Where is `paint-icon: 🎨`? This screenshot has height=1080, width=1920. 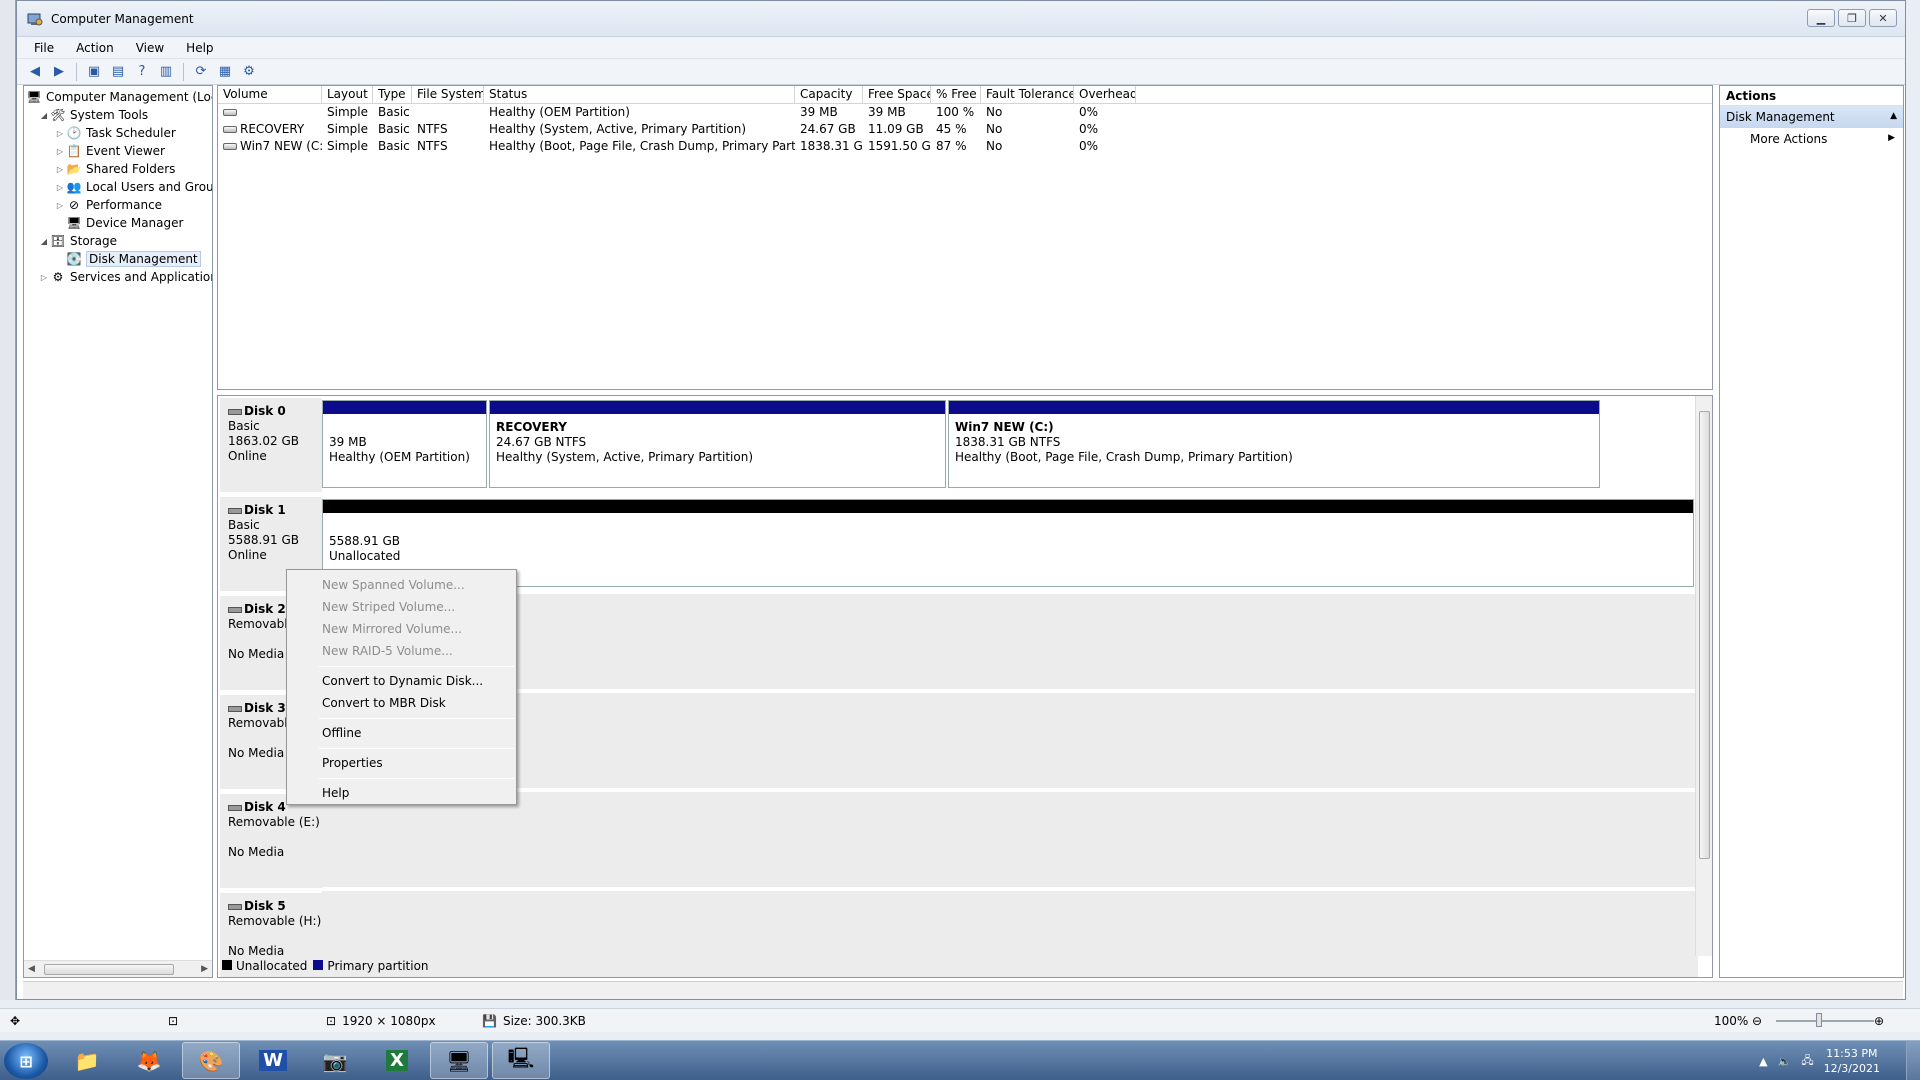 paint-icon: 🎨 is located at coordinates (211, 1060).